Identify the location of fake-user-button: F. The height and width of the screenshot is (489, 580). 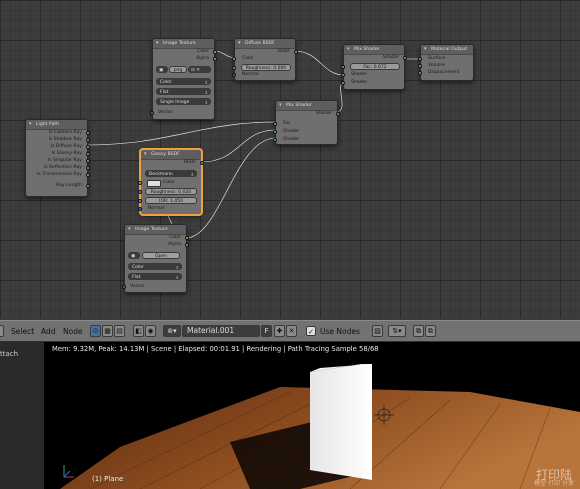
(266, 331).